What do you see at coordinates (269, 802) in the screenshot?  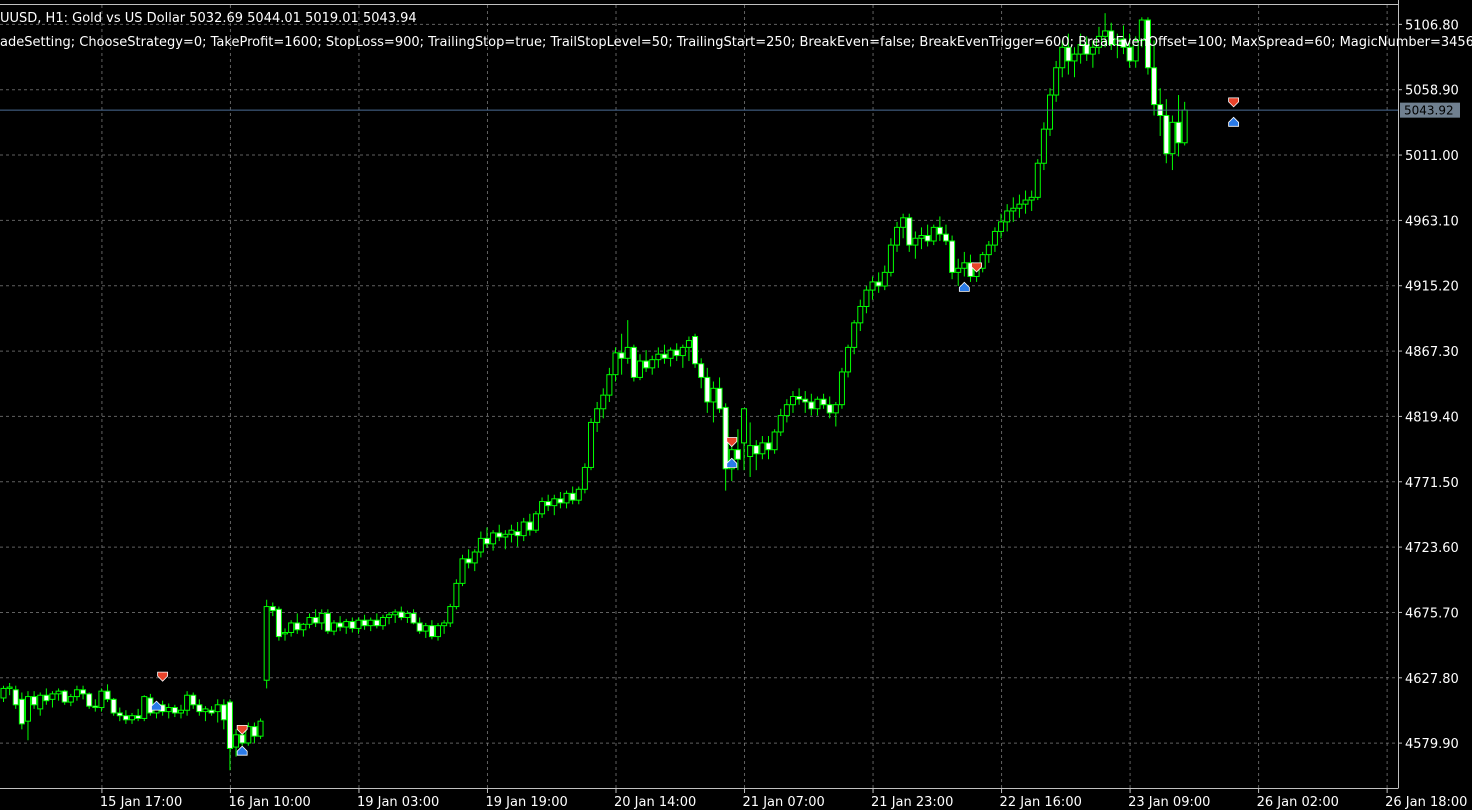 I see `x-tick-label: 16 Jan 10:00` at bounding box center [269, 802].